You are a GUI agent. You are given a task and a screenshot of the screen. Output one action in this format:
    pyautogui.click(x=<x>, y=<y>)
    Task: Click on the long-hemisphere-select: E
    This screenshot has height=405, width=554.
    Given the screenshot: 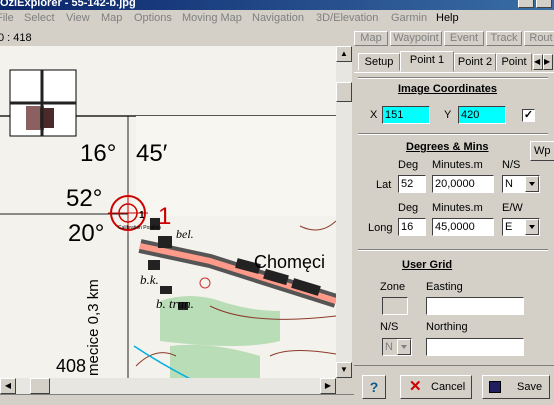 What is the action you would take?
    pyautogui.click(x=521, y=227)
    